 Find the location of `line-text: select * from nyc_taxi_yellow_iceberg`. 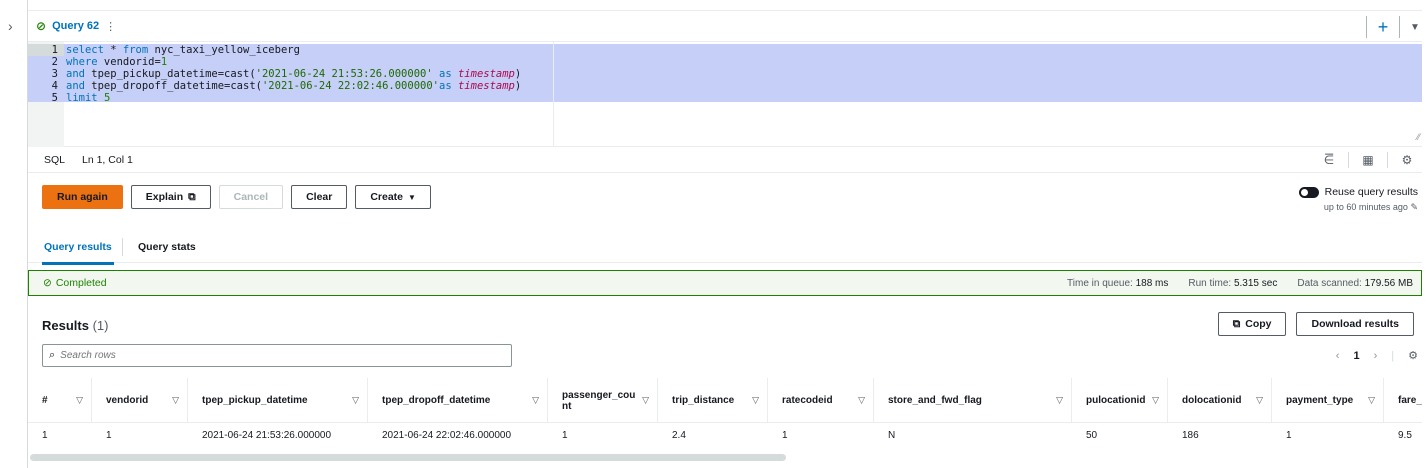

line-text: select * from nyc_taxi_yellow_iceberg is located at coordinates (183, 50).